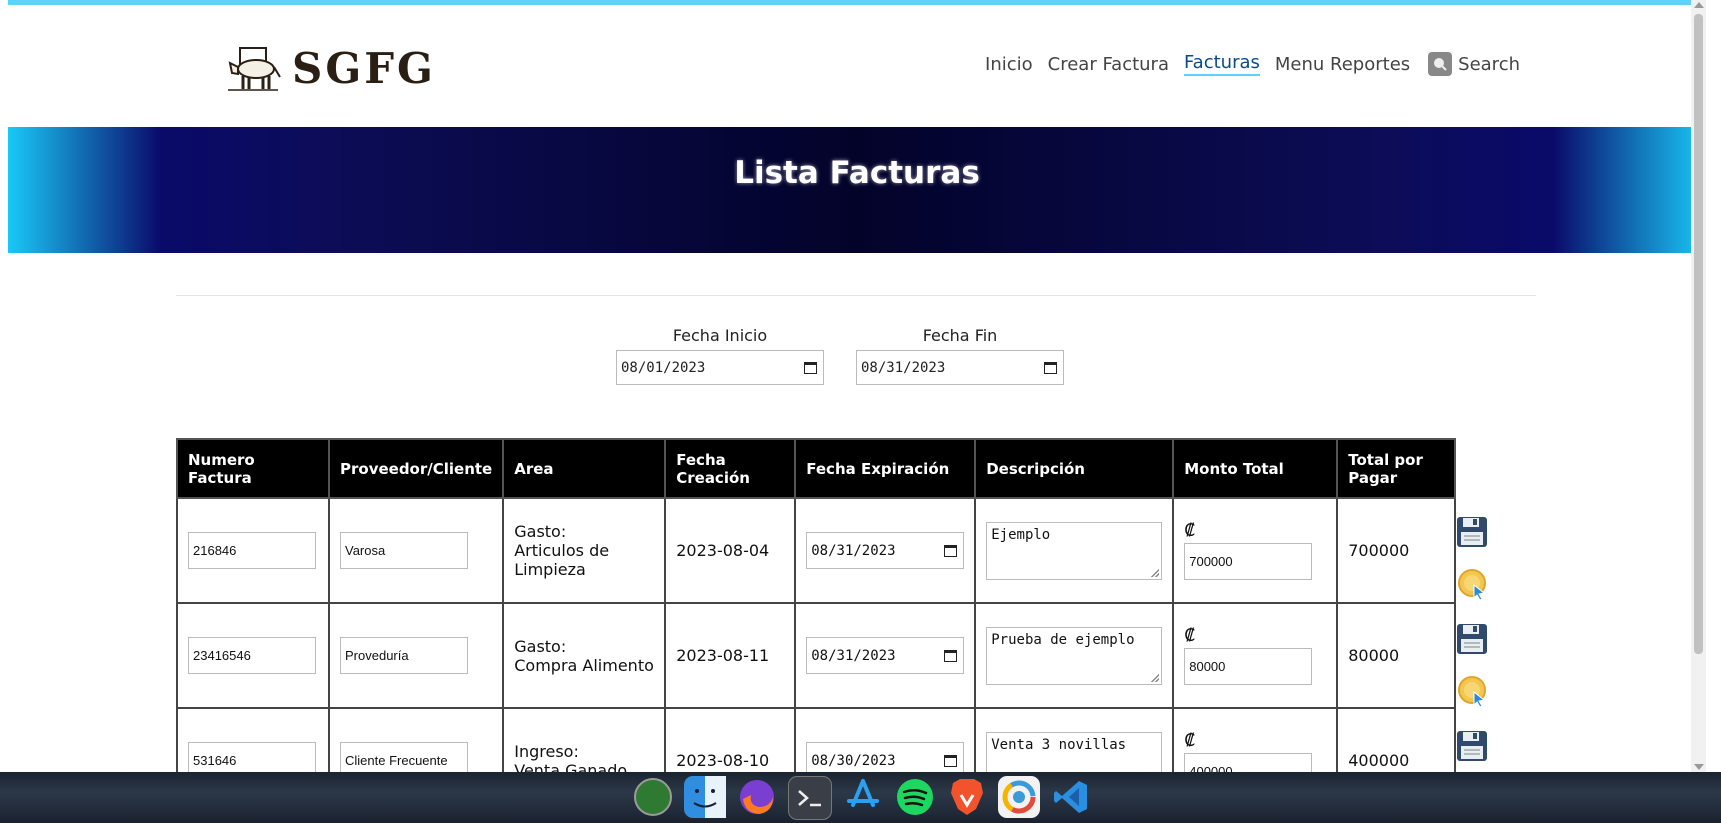 The width and height of the screenshot is (1721, 823). Describe the element at coordinates (1248, 561) in the screenshot. I see `monto-input: 700000` at that location.